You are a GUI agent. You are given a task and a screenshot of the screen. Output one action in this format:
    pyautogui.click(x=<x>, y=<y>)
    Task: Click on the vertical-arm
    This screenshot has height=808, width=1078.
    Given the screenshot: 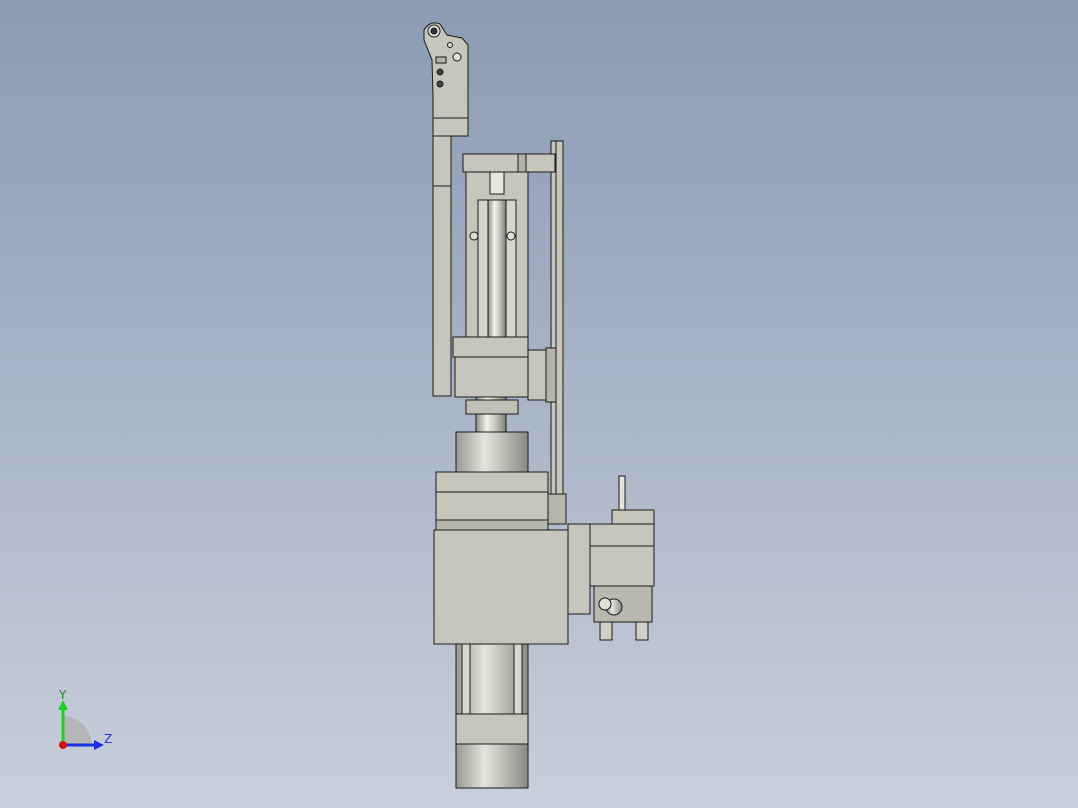 What is the action you would take?
    pyautogui.click(x=442, y=266)
    